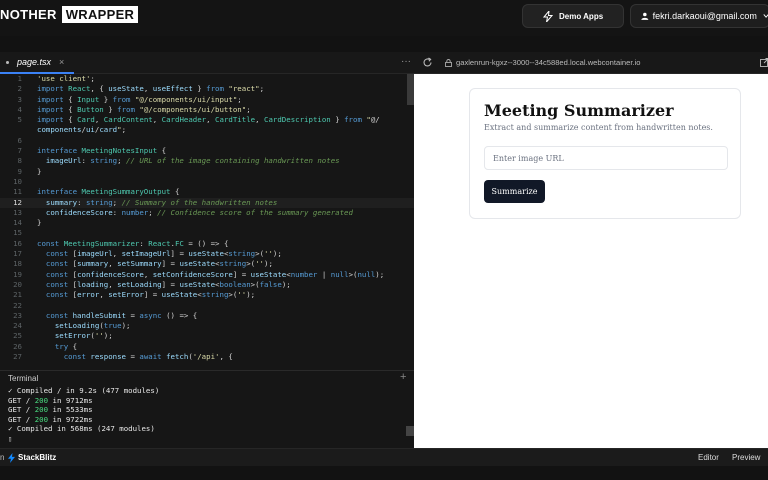 Image resolution: width=768 pixels, height=480 pixels. Describe the element at coordinates (514, 191) in the screenshot. I see `summarize-button: Summarize` at that location.